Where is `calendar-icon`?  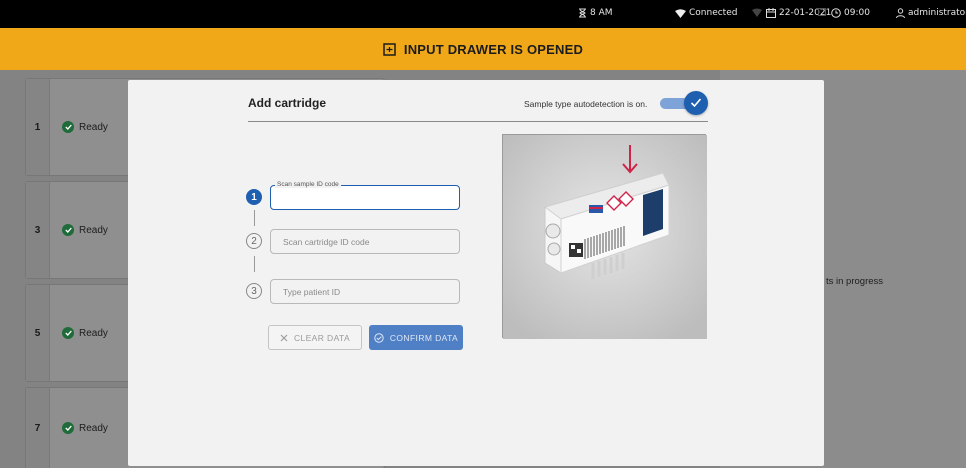 calendar-icon is located at coordinates (771, 13).